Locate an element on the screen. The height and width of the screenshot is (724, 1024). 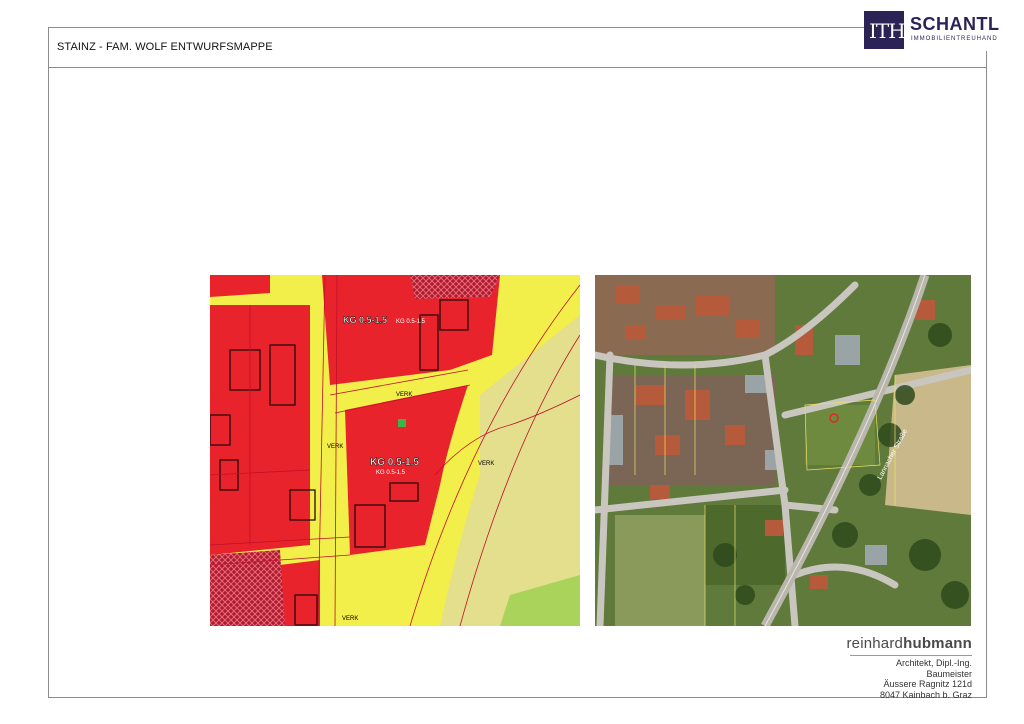
architect-brand: reinhardhubmann is located at coordinates (896, 643).